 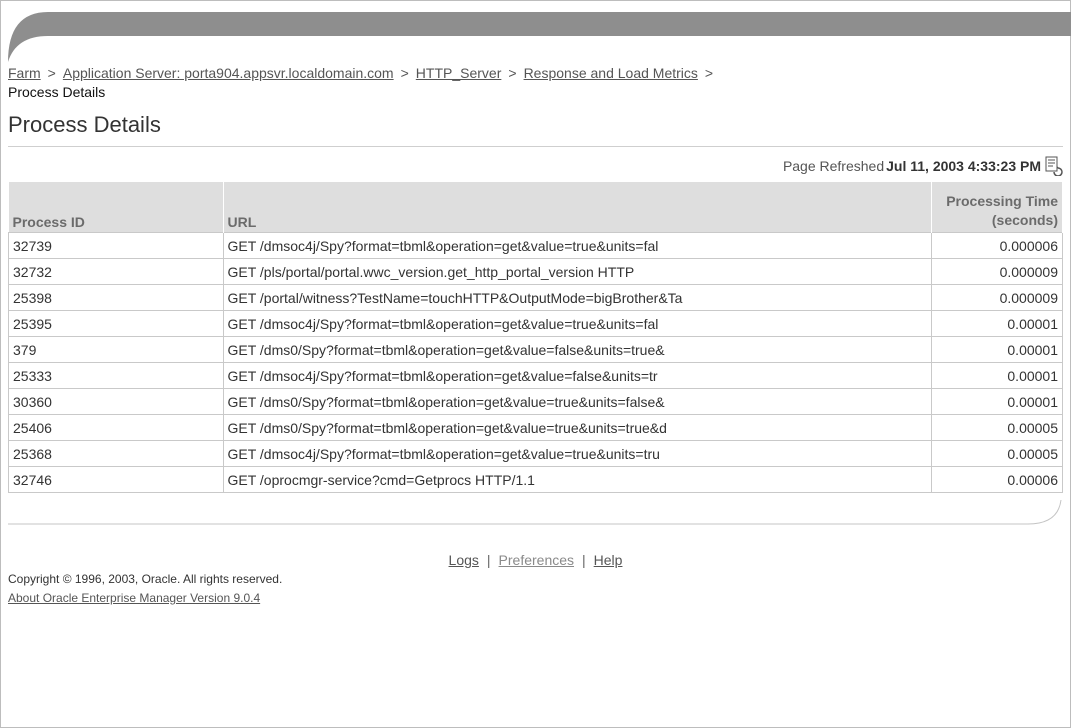 I want to click on content-bottom-border, so click(x=535, y=512).